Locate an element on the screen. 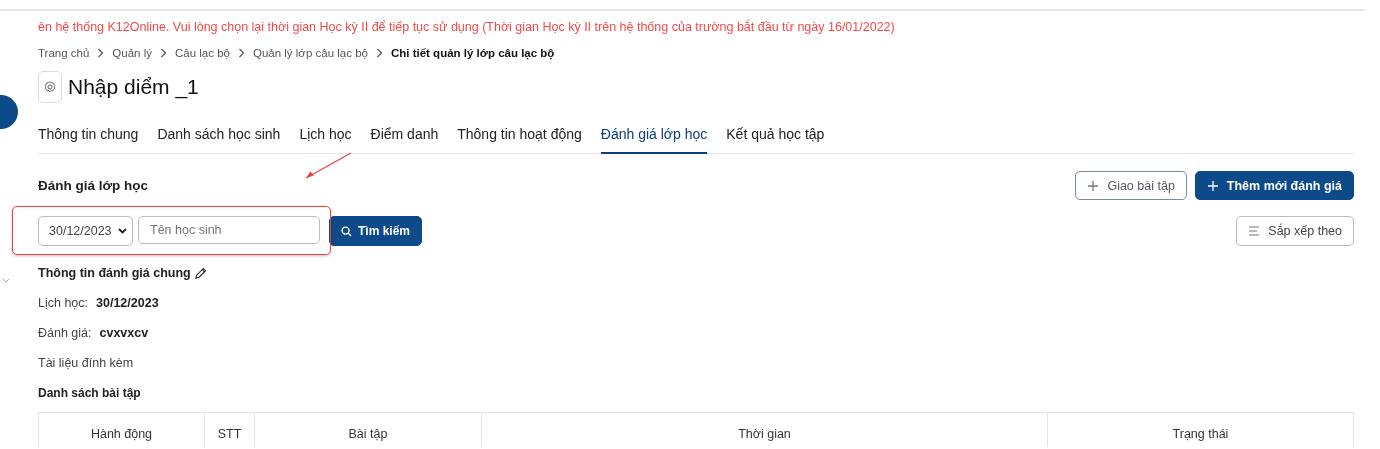 This screenshot has height=449, width=1380. sort-lines-icon is located at coordinates (1254, 231).